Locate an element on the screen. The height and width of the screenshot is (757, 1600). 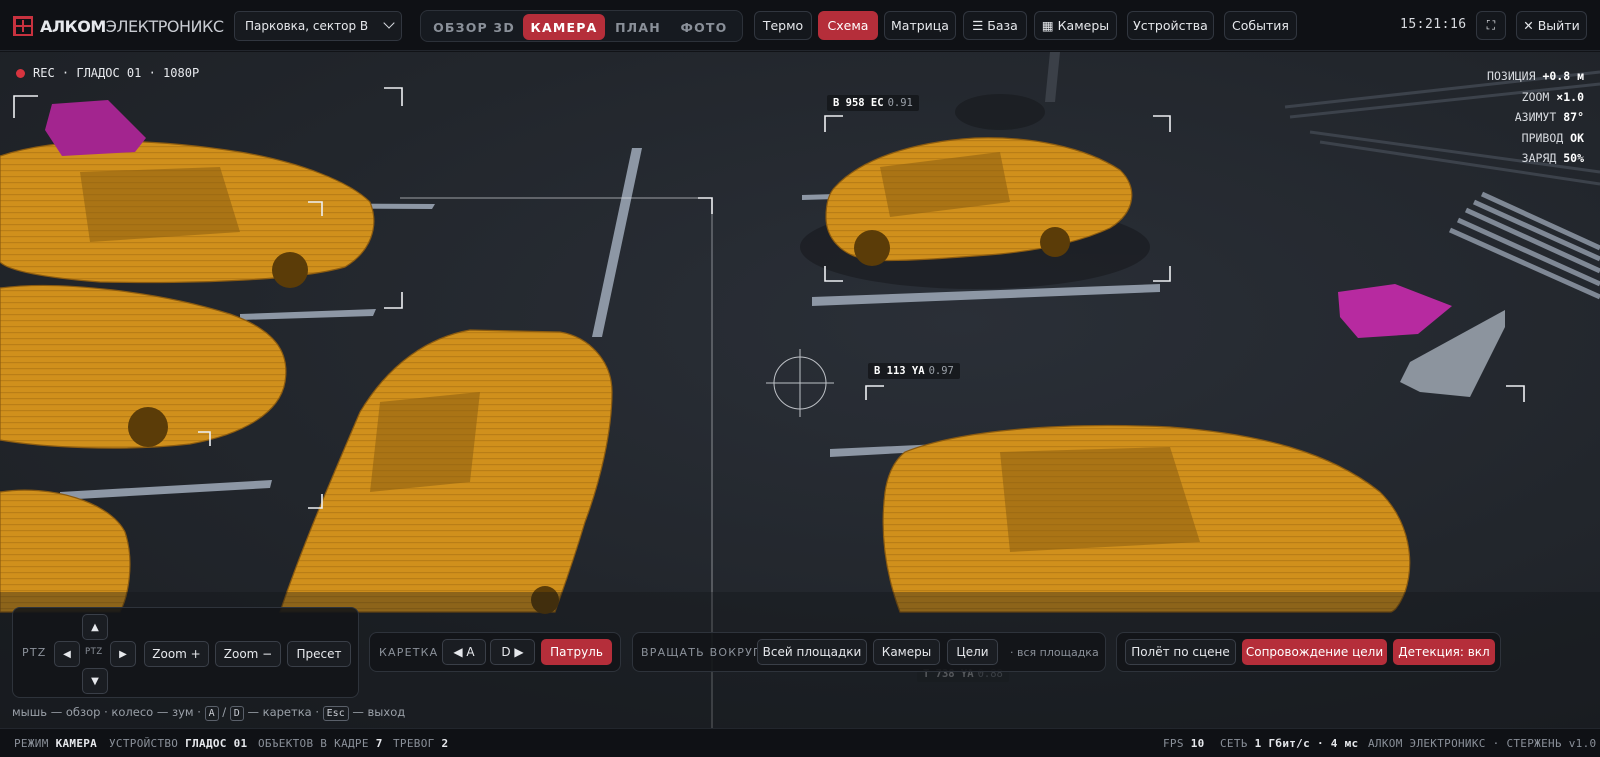
preset-button: Пресет is located at coordinates (319, 654).